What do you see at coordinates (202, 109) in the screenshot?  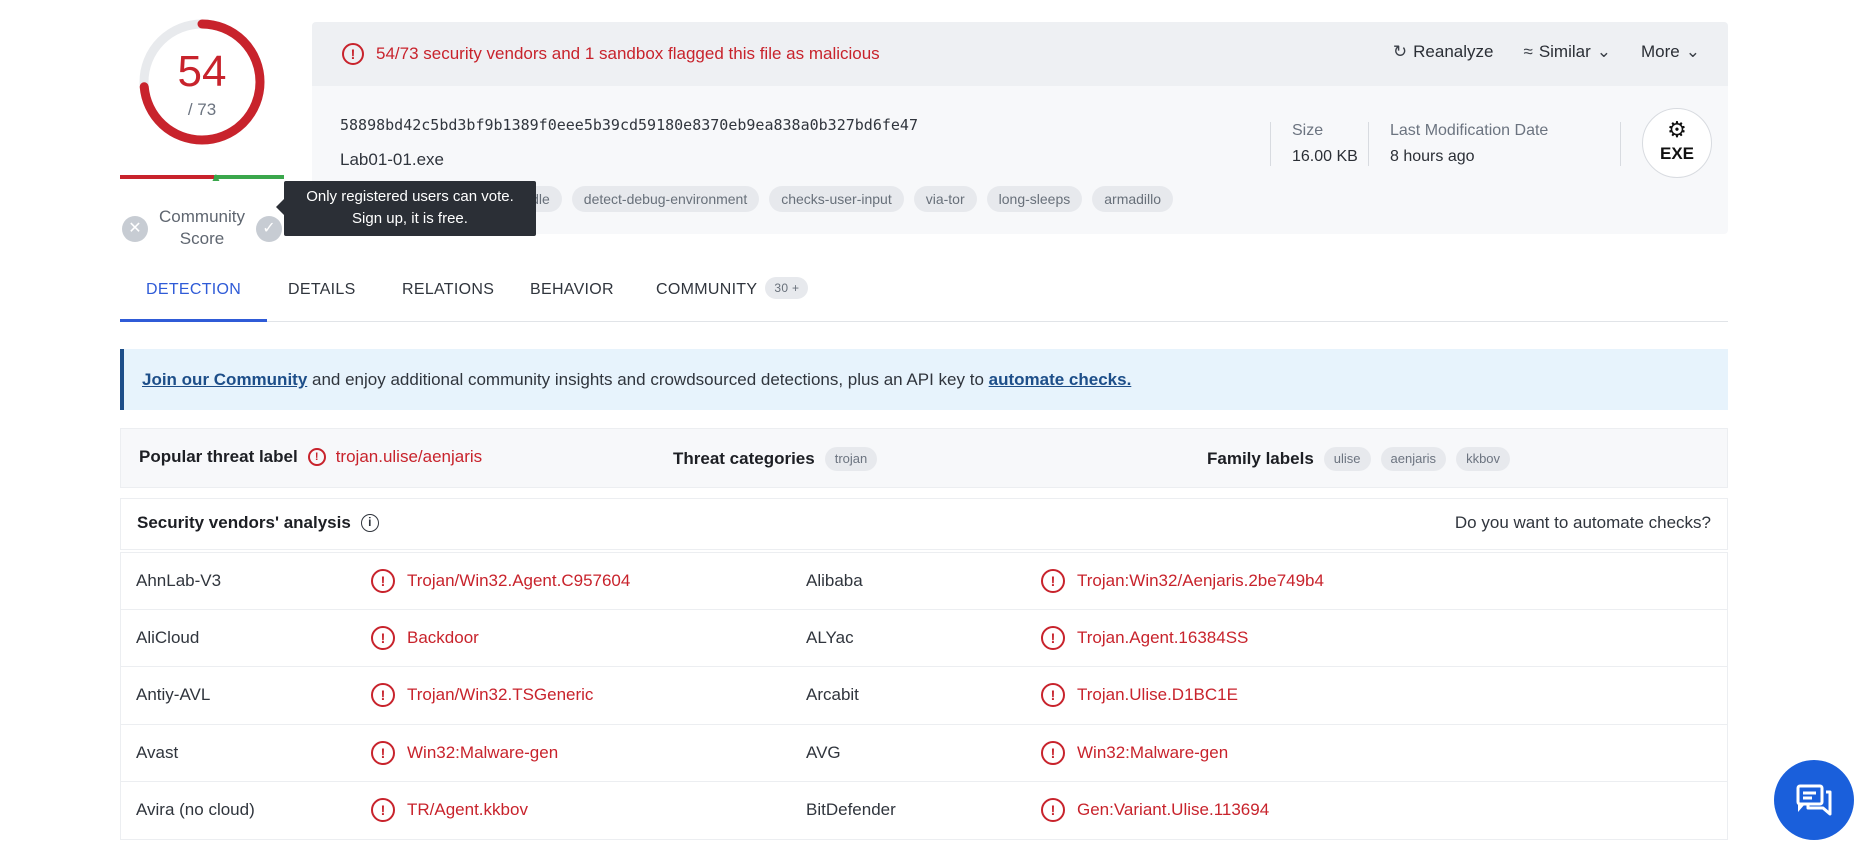 I see `detection-total: / 73` at bounding box center [202, 109].